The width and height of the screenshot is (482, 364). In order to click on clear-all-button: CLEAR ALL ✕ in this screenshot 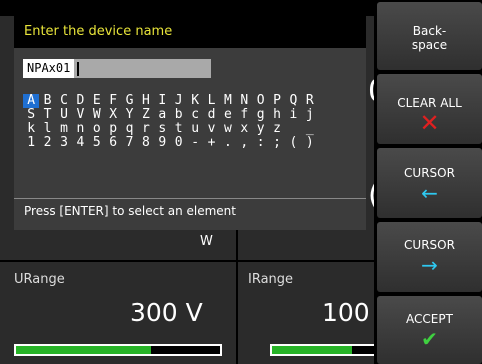, I will do `click(429, 109)`.